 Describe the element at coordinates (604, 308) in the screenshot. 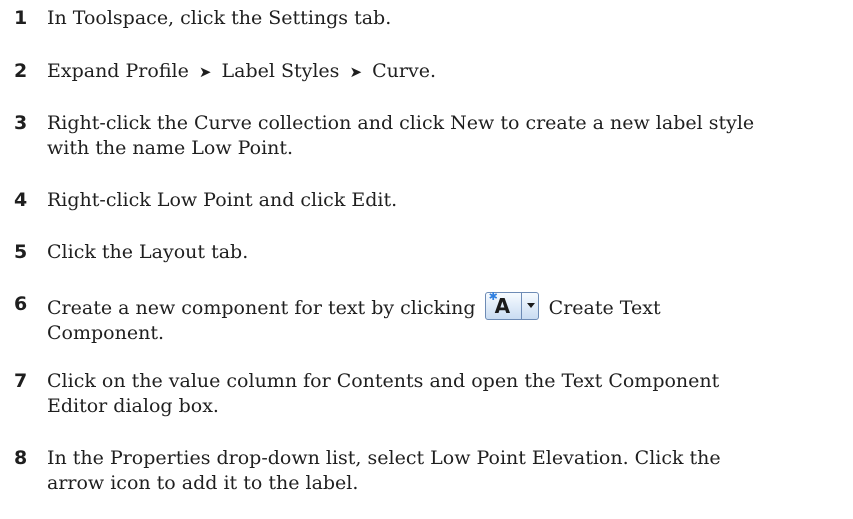

I see `step-text-after-icon: Create Text` at that location.